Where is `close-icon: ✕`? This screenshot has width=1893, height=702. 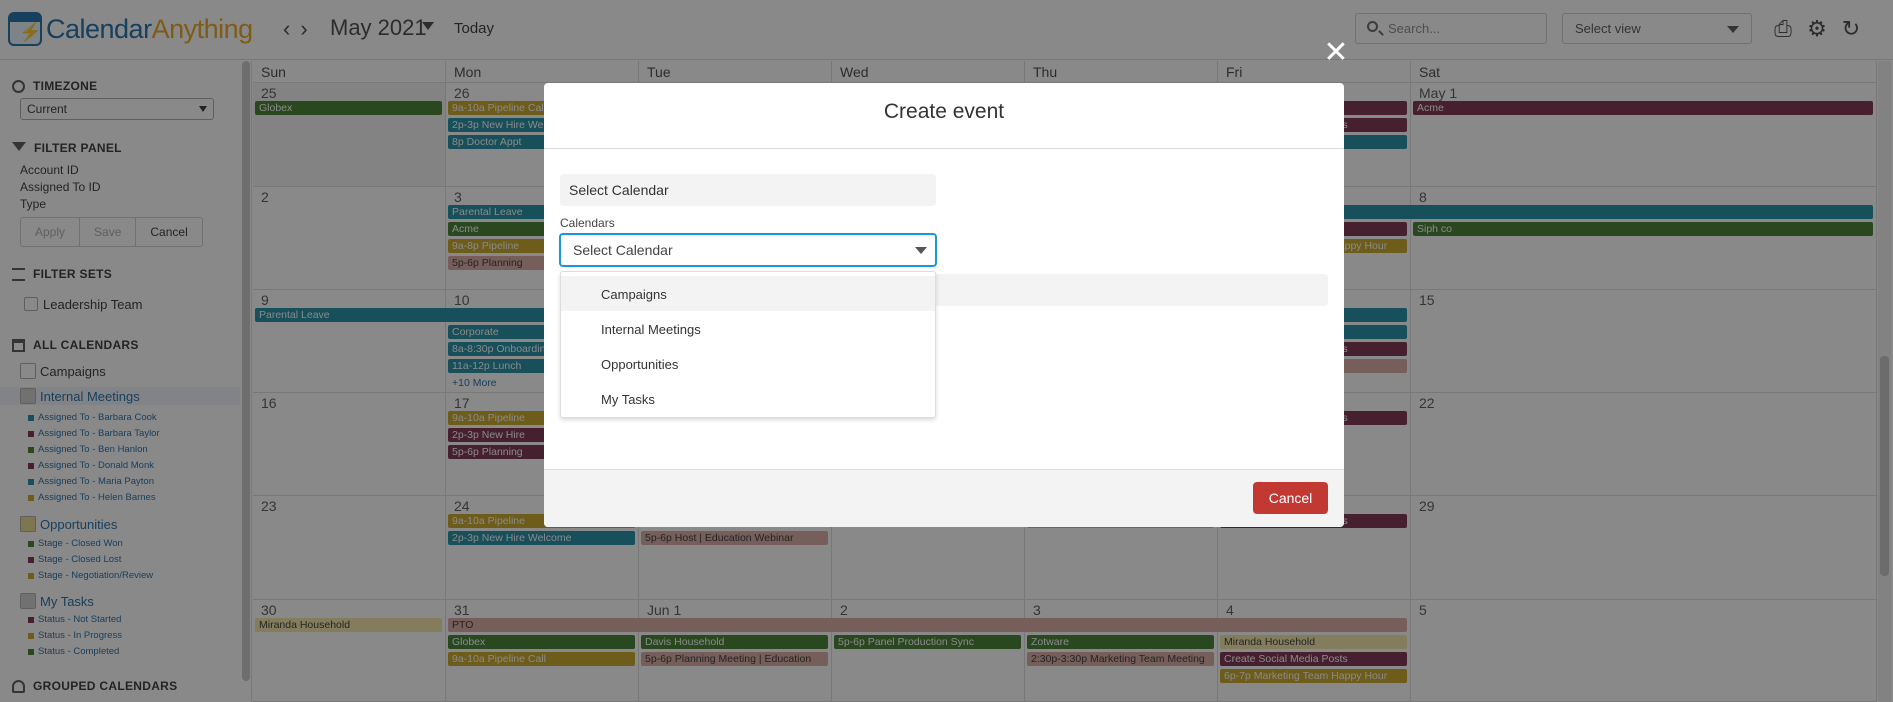 close-icon: ✕ is located at coordinates (1336, 53).